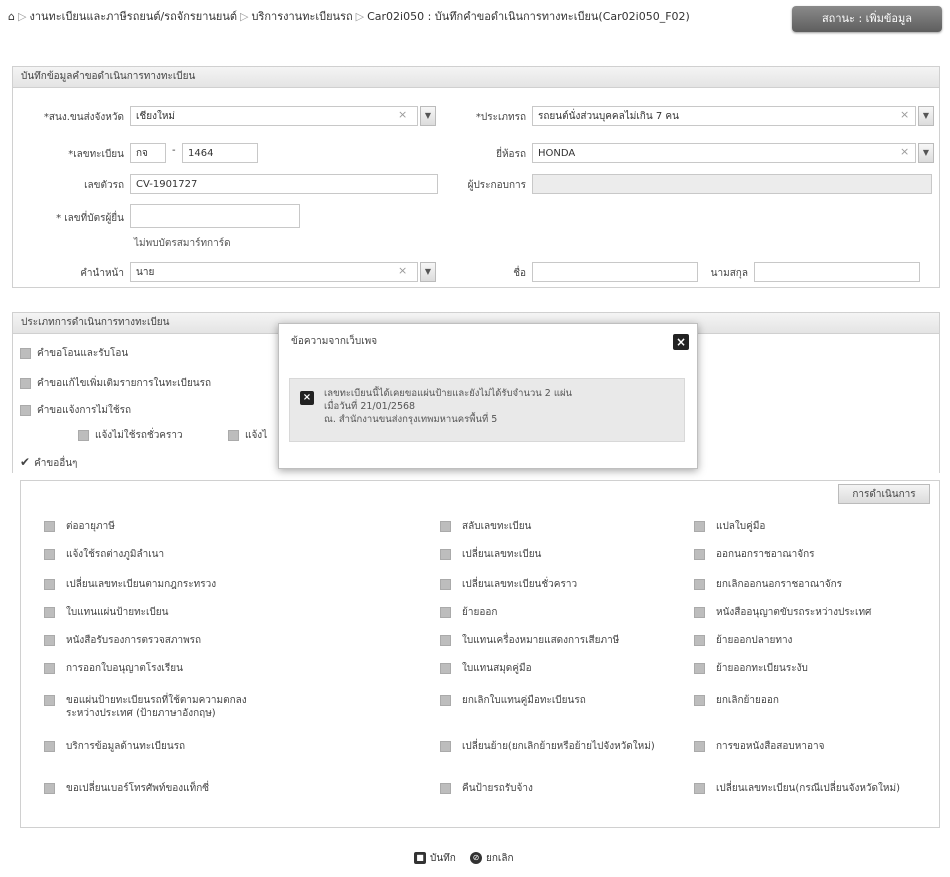 The height and width of the screenshot is (877, 950). Describe the element at coordinates (762, 668) in the screenshot. I see `operation-label: ย้ายออกทะเบียนระงับ` at that location.